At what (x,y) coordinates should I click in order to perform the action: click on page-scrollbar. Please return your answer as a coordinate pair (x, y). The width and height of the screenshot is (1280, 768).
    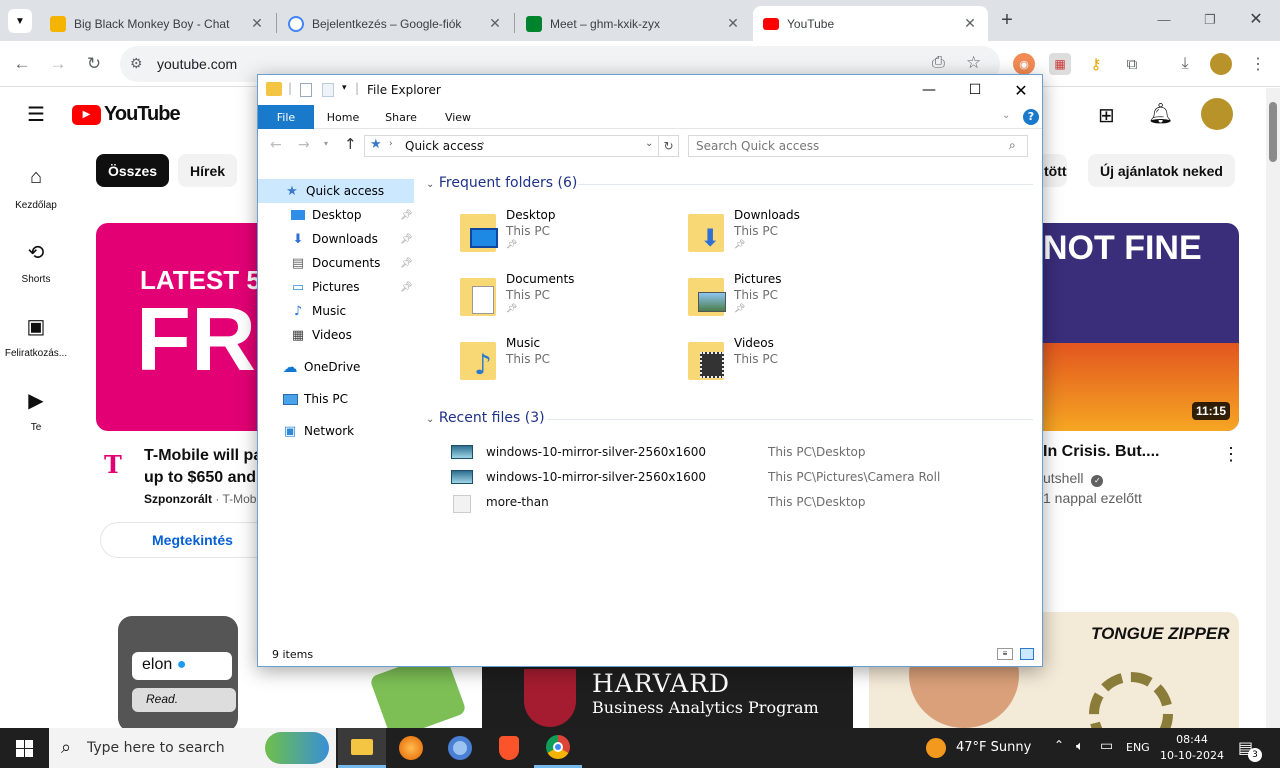
    Looking at the image, I should click on (1273, 408).